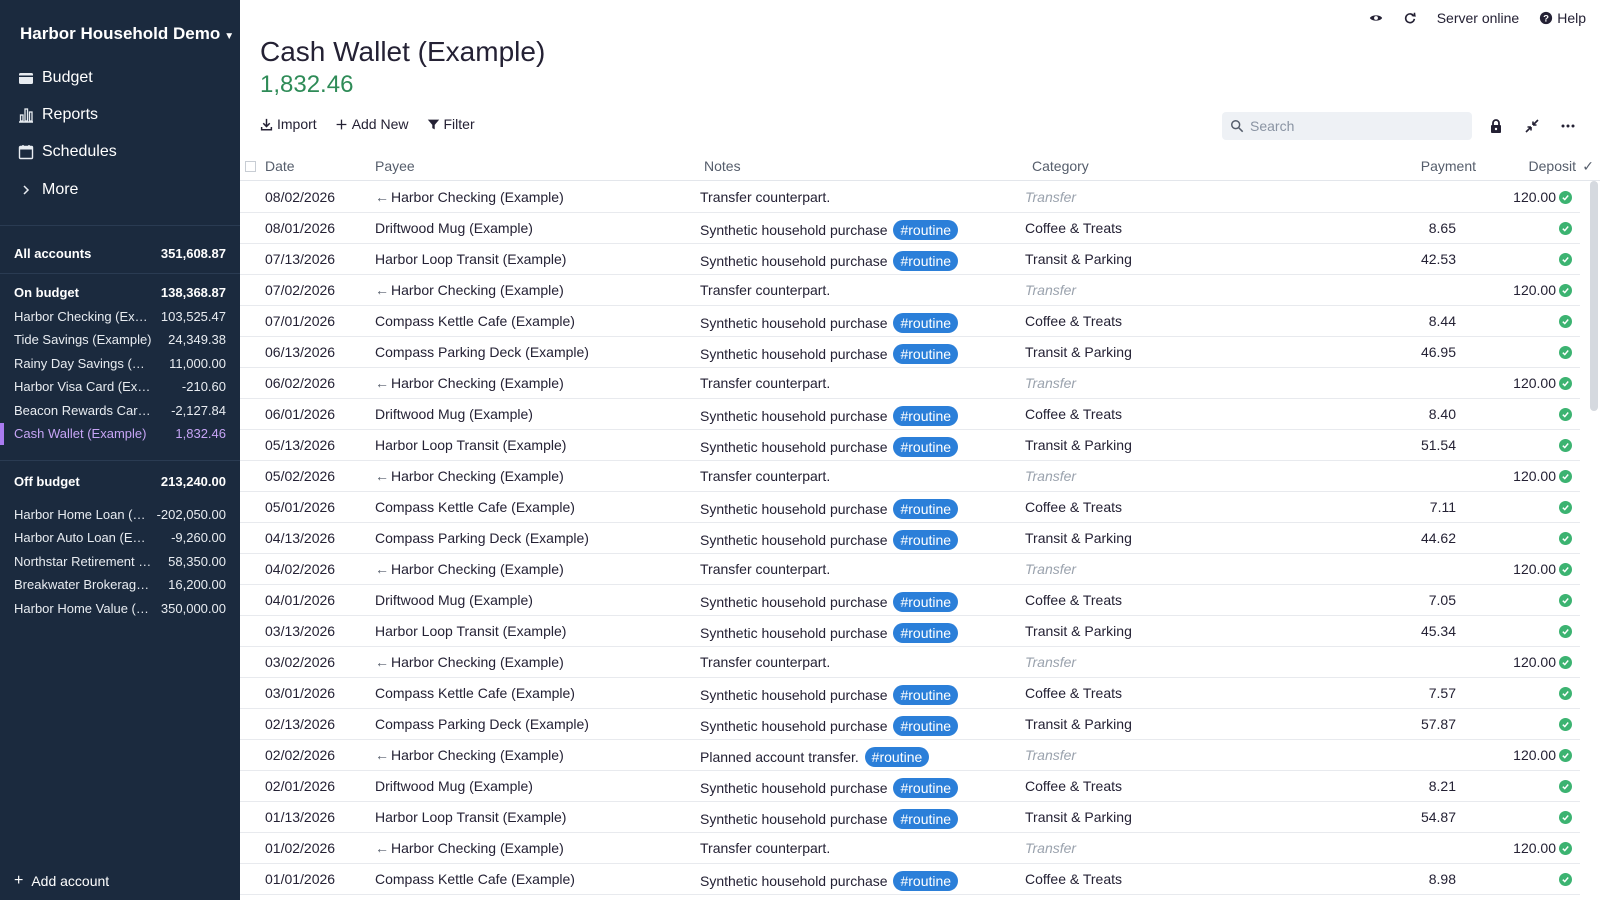 This screenshot has width=1600, height=900. Describe the element at coordinates (454, 414) in the screenshot. I see `transaction-payee: Driftwood Mug (Example)` at that location.